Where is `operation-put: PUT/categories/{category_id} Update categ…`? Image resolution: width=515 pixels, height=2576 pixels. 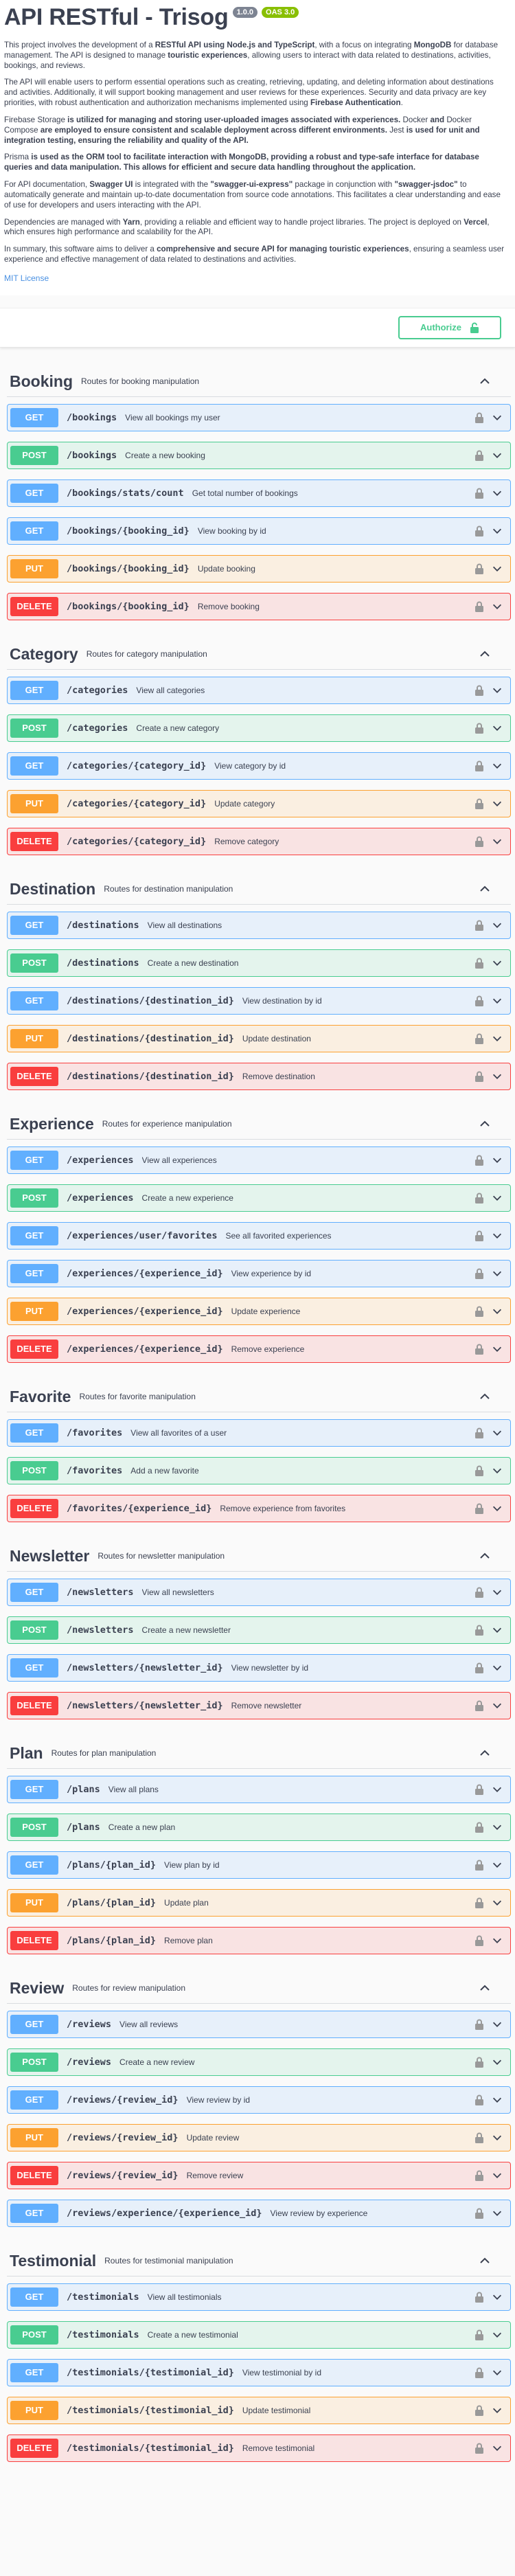
operation-put: PUT/categories/{category_id} Update categ… is located at coordinates (259, 803).